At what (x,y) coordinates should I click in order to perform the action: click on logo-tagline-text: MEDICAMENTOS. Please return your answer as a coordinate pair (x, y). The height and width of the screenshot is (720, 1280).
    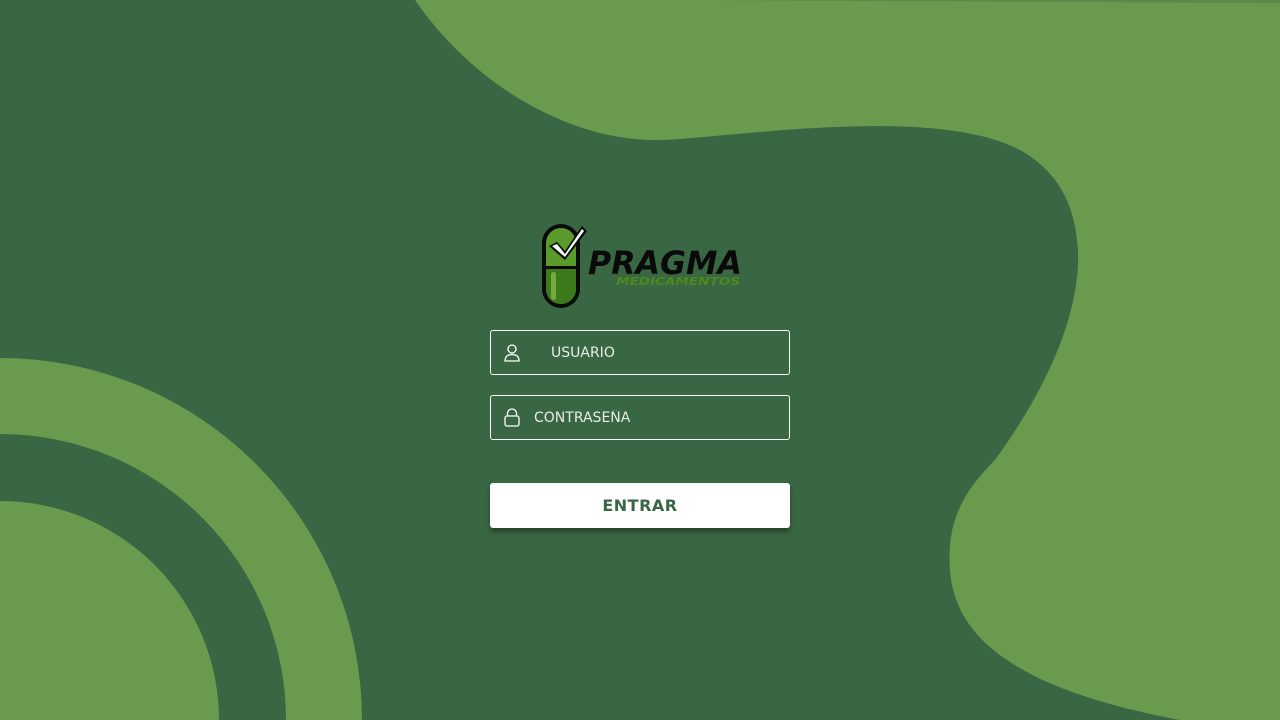
    Looking at the image, I should click on (678, 282).